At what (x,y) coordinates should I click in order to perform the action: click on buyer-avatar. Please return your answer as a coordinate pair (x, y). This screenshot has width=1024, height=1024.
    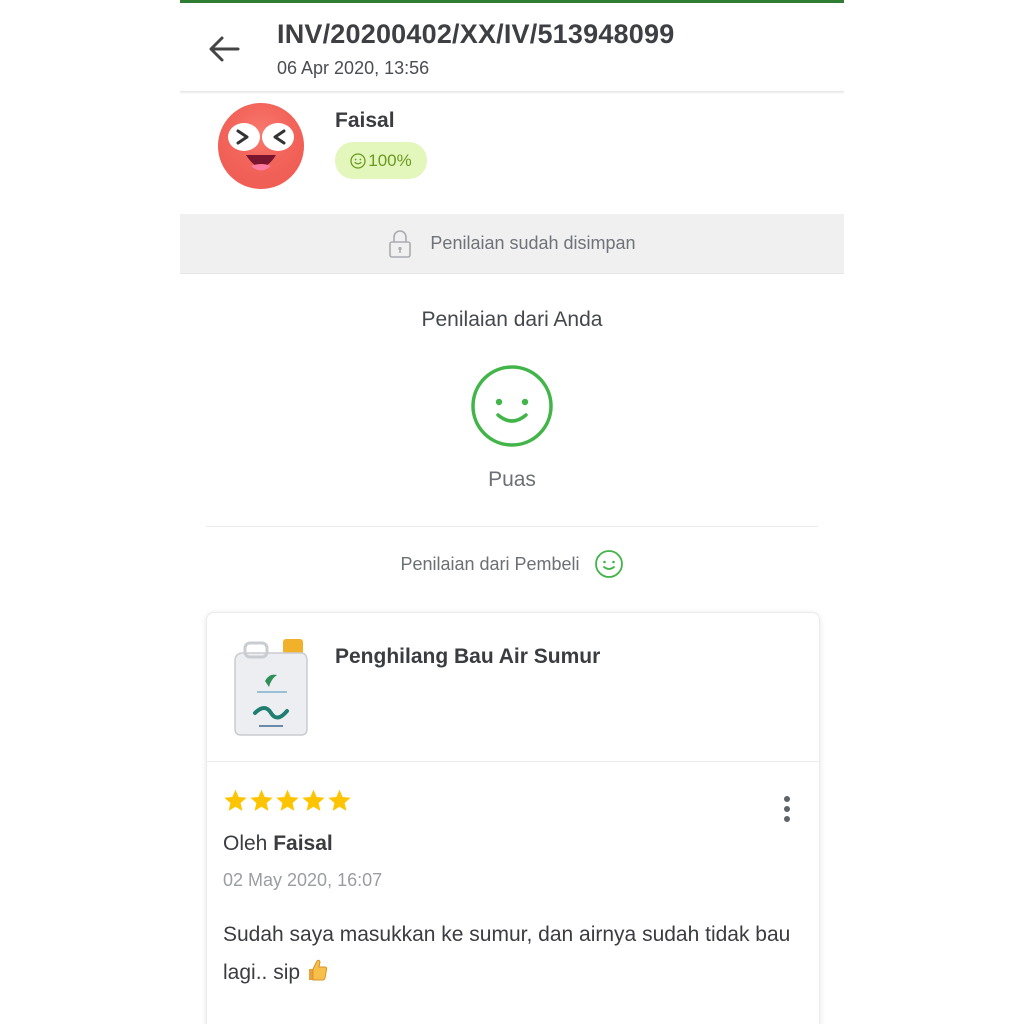
    Looking at the image, I should click on (261, 146).